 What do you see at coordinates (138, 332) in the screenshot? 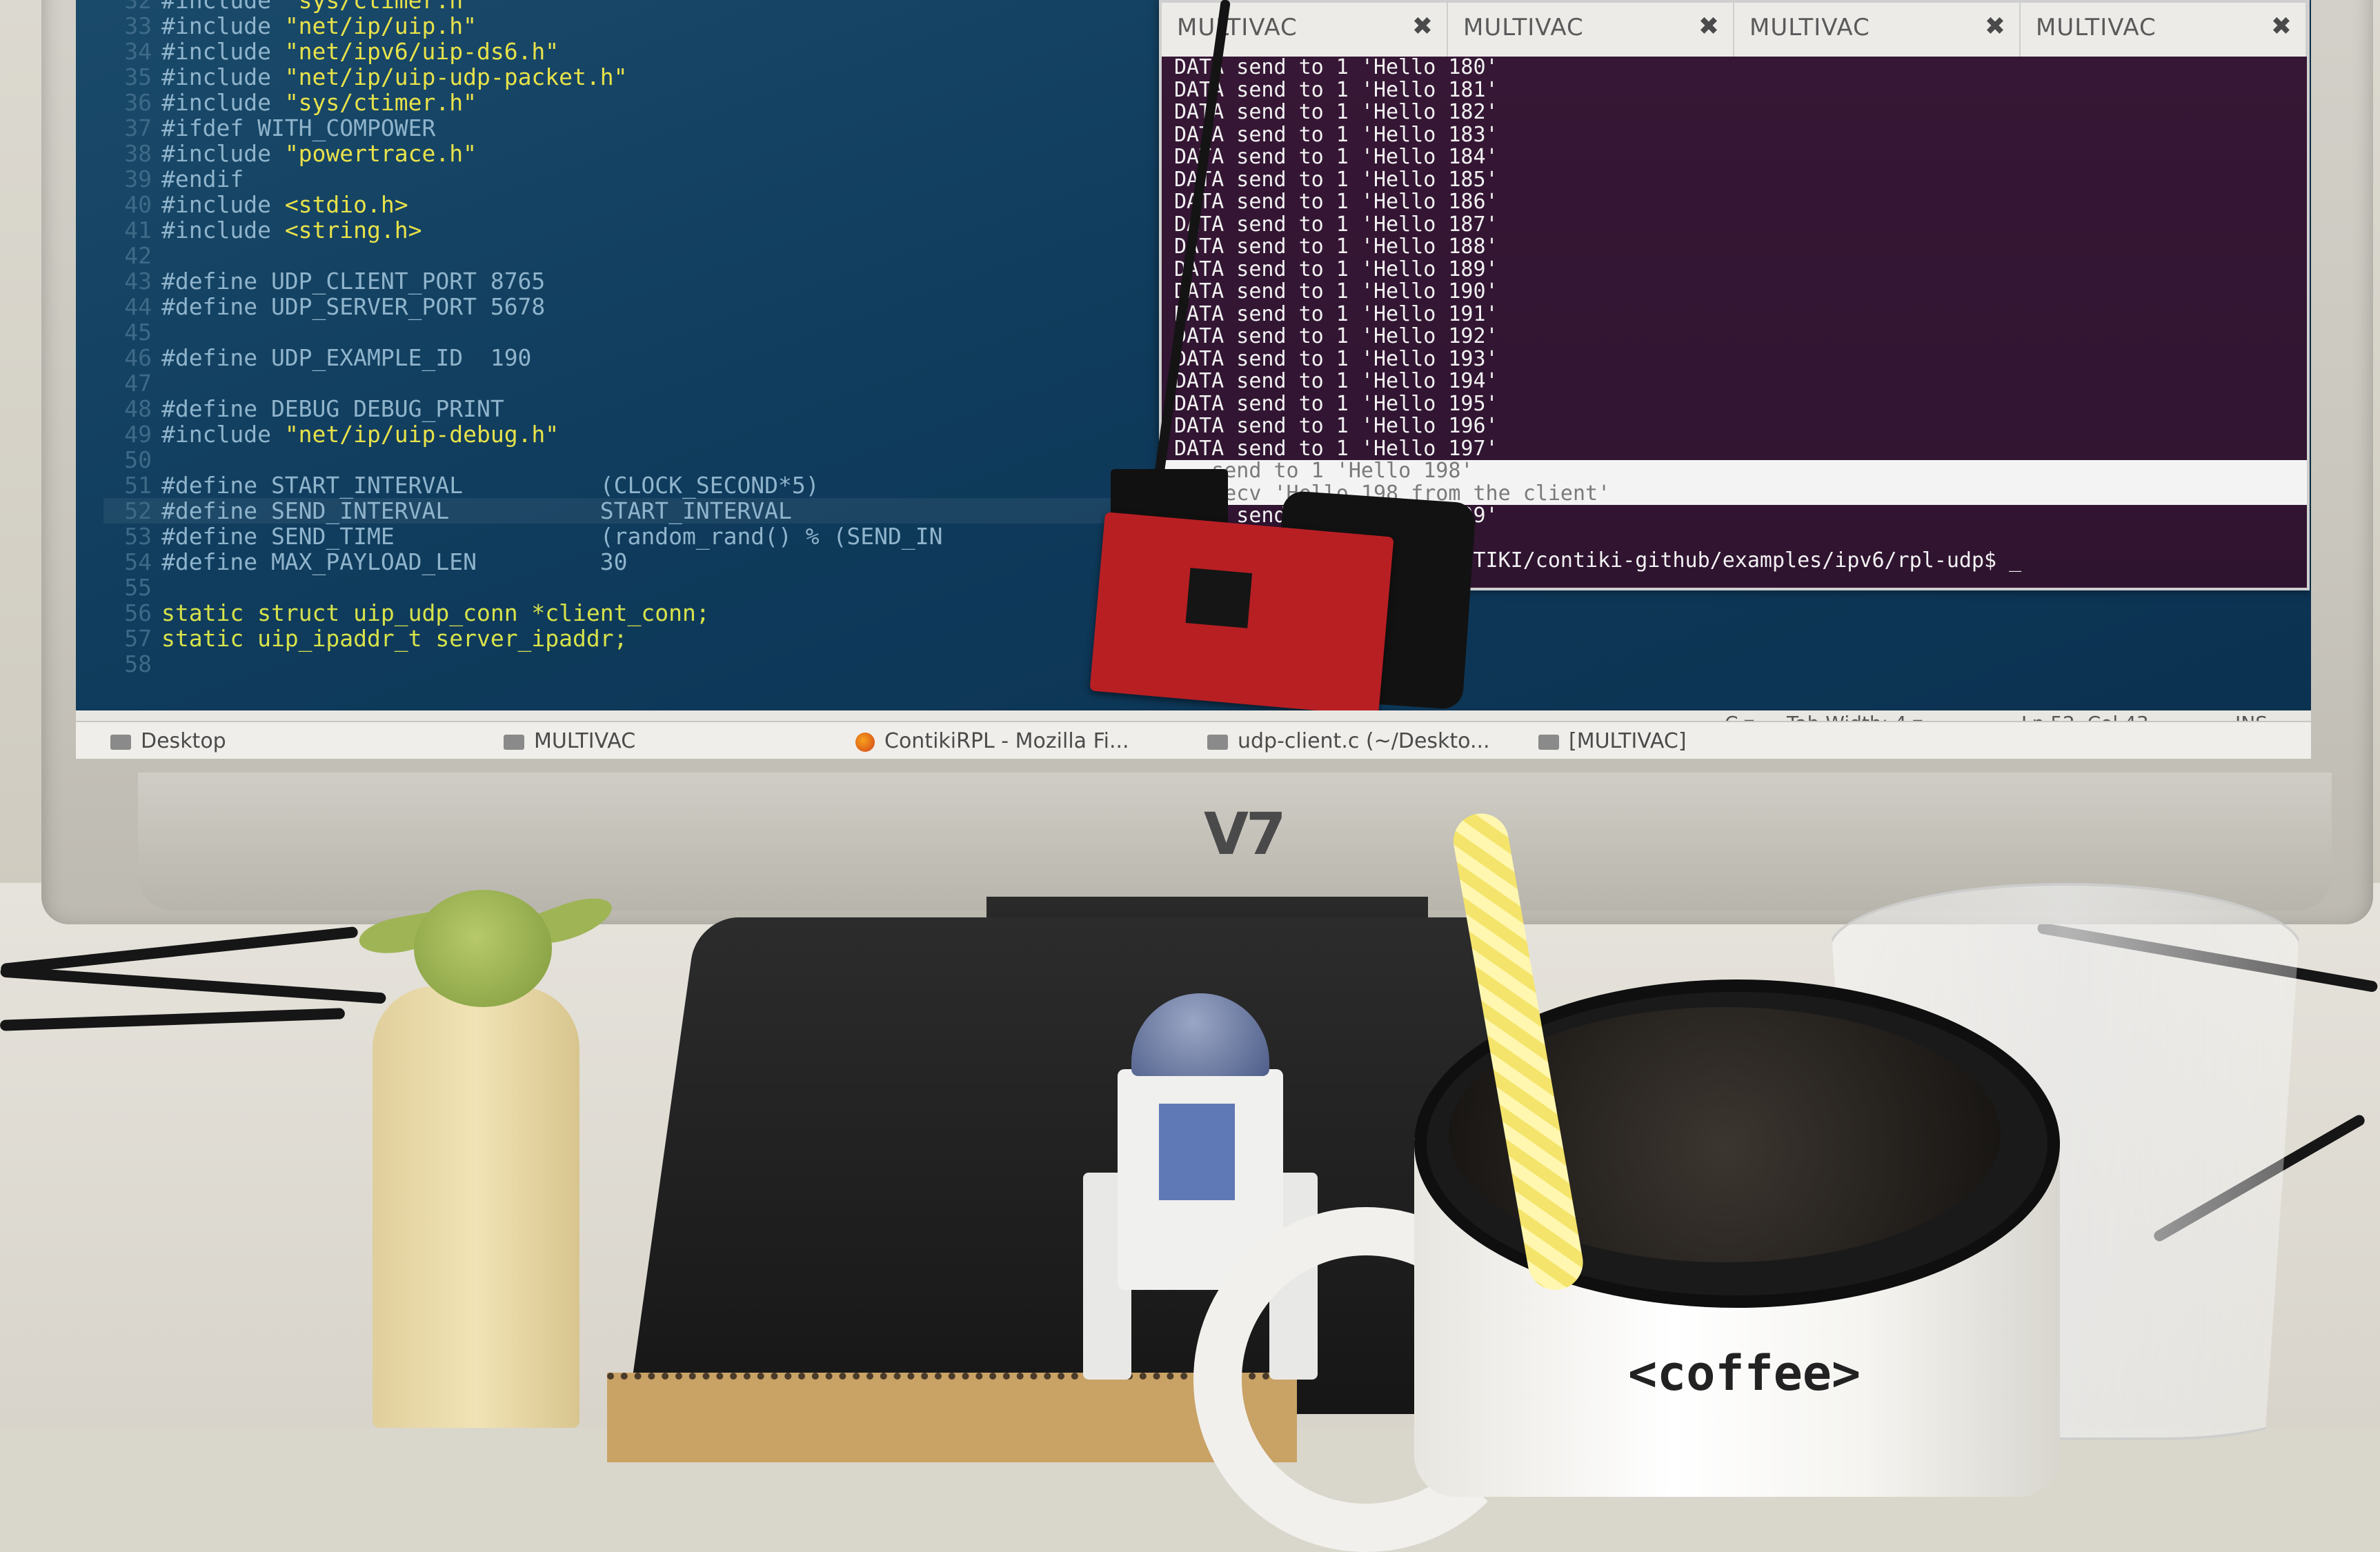
I see `line-number: 45` at bounding box center [138, 332].